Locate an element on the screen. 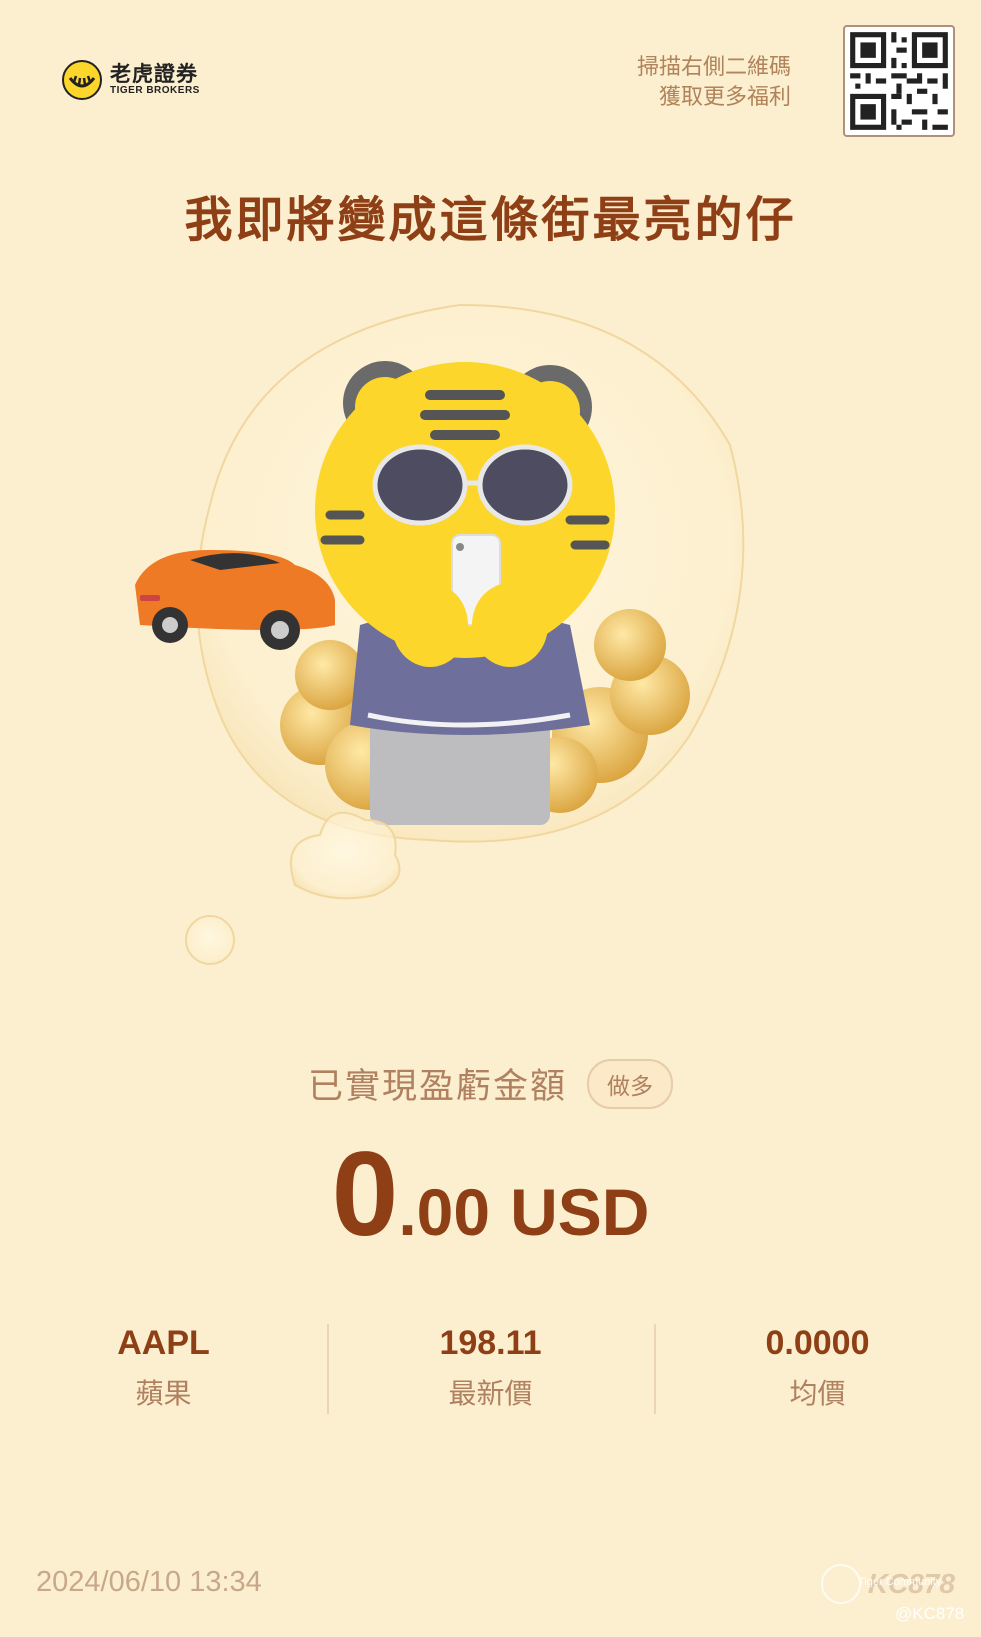  qr-code is located at coordinates (899, 81).